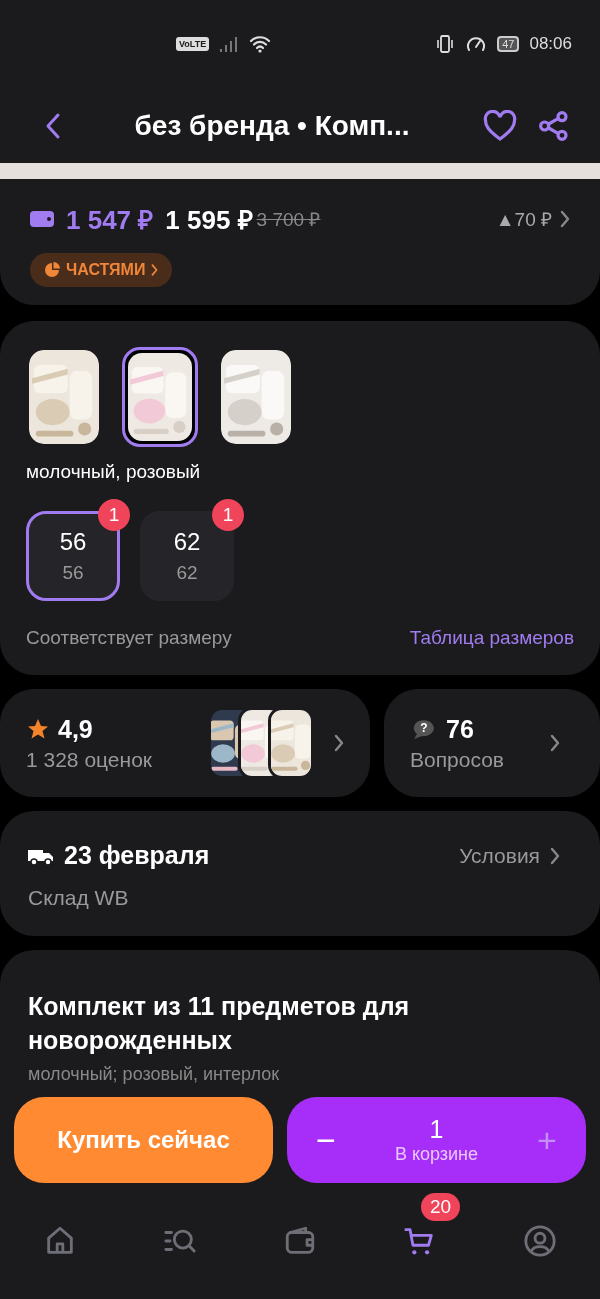  I want to click on in-cart-label: В корзине, so click(436, 1154).